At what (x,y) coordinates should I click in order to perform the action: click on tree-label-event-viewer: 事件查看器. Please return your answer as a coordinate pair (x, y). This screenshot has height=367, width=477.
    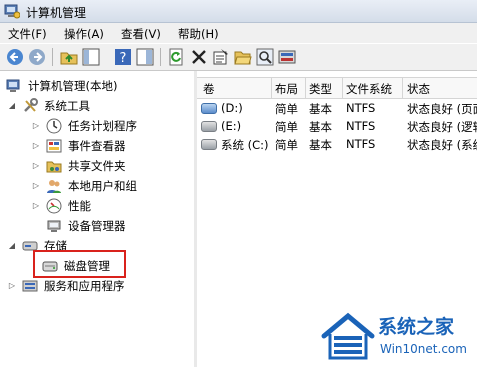
    Looking at the image, I should click on (97, 146).